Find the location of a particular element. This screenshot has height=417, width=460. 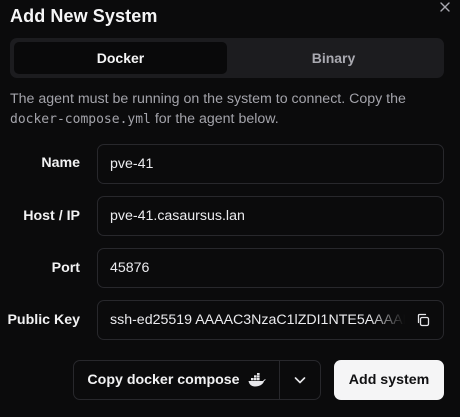

compose-filename: docker-compose.yml is located at coordinates (80, 119).